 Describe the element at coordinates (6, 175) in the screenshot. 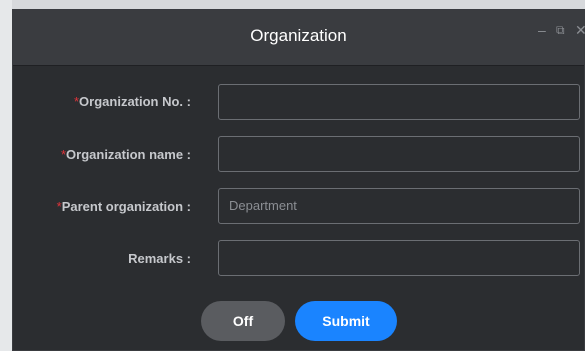

I see `background-panel` at that location.